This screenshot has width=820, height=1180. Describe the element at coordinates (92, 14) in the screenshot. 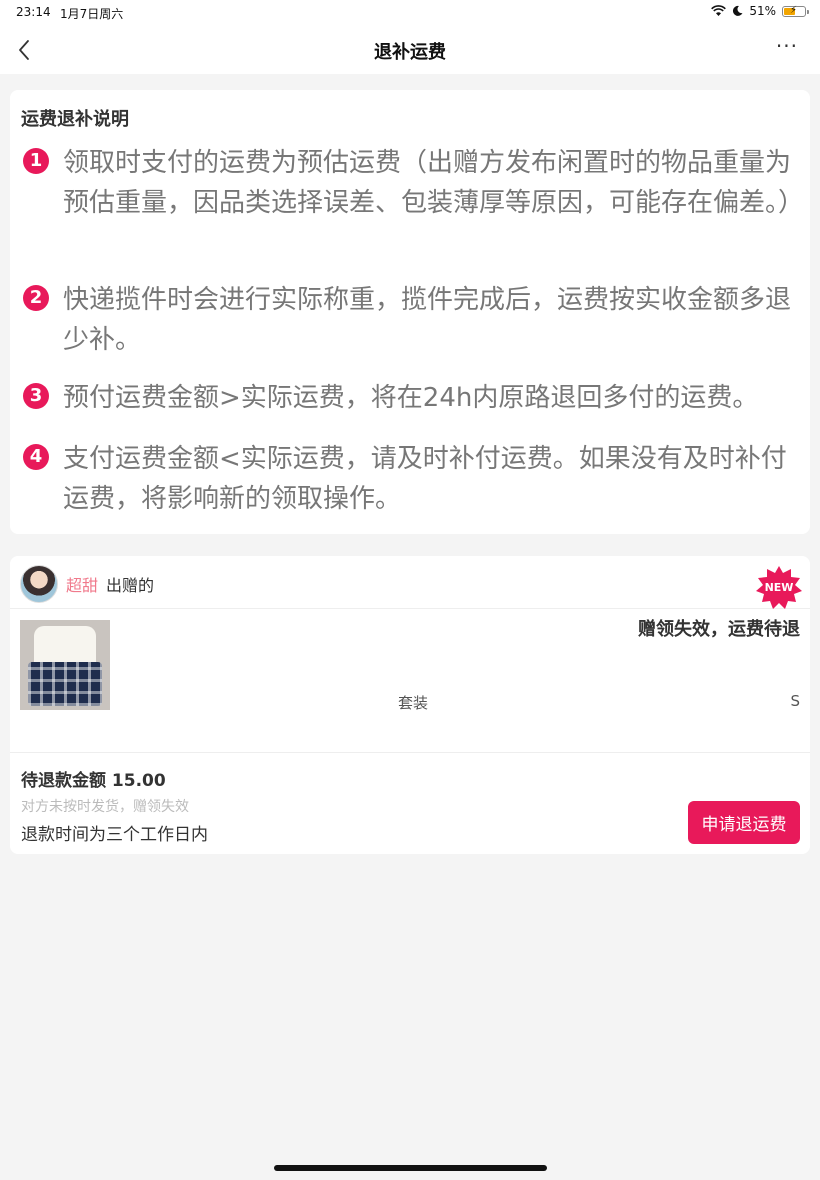

I see `status-date: 1月7日周六` at that location.